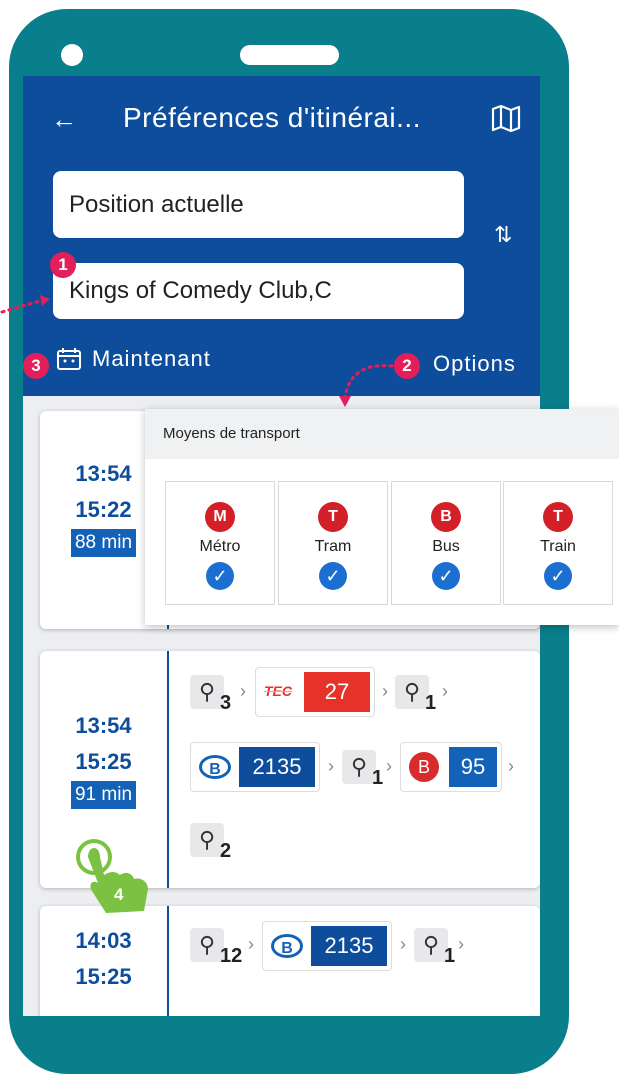 The width and height of the screenshot is (619, 1075). What do you see at coordinates (63, 265) in the screenshot?
I see `step-marker-1: 1` at bounding box center [63, 265].